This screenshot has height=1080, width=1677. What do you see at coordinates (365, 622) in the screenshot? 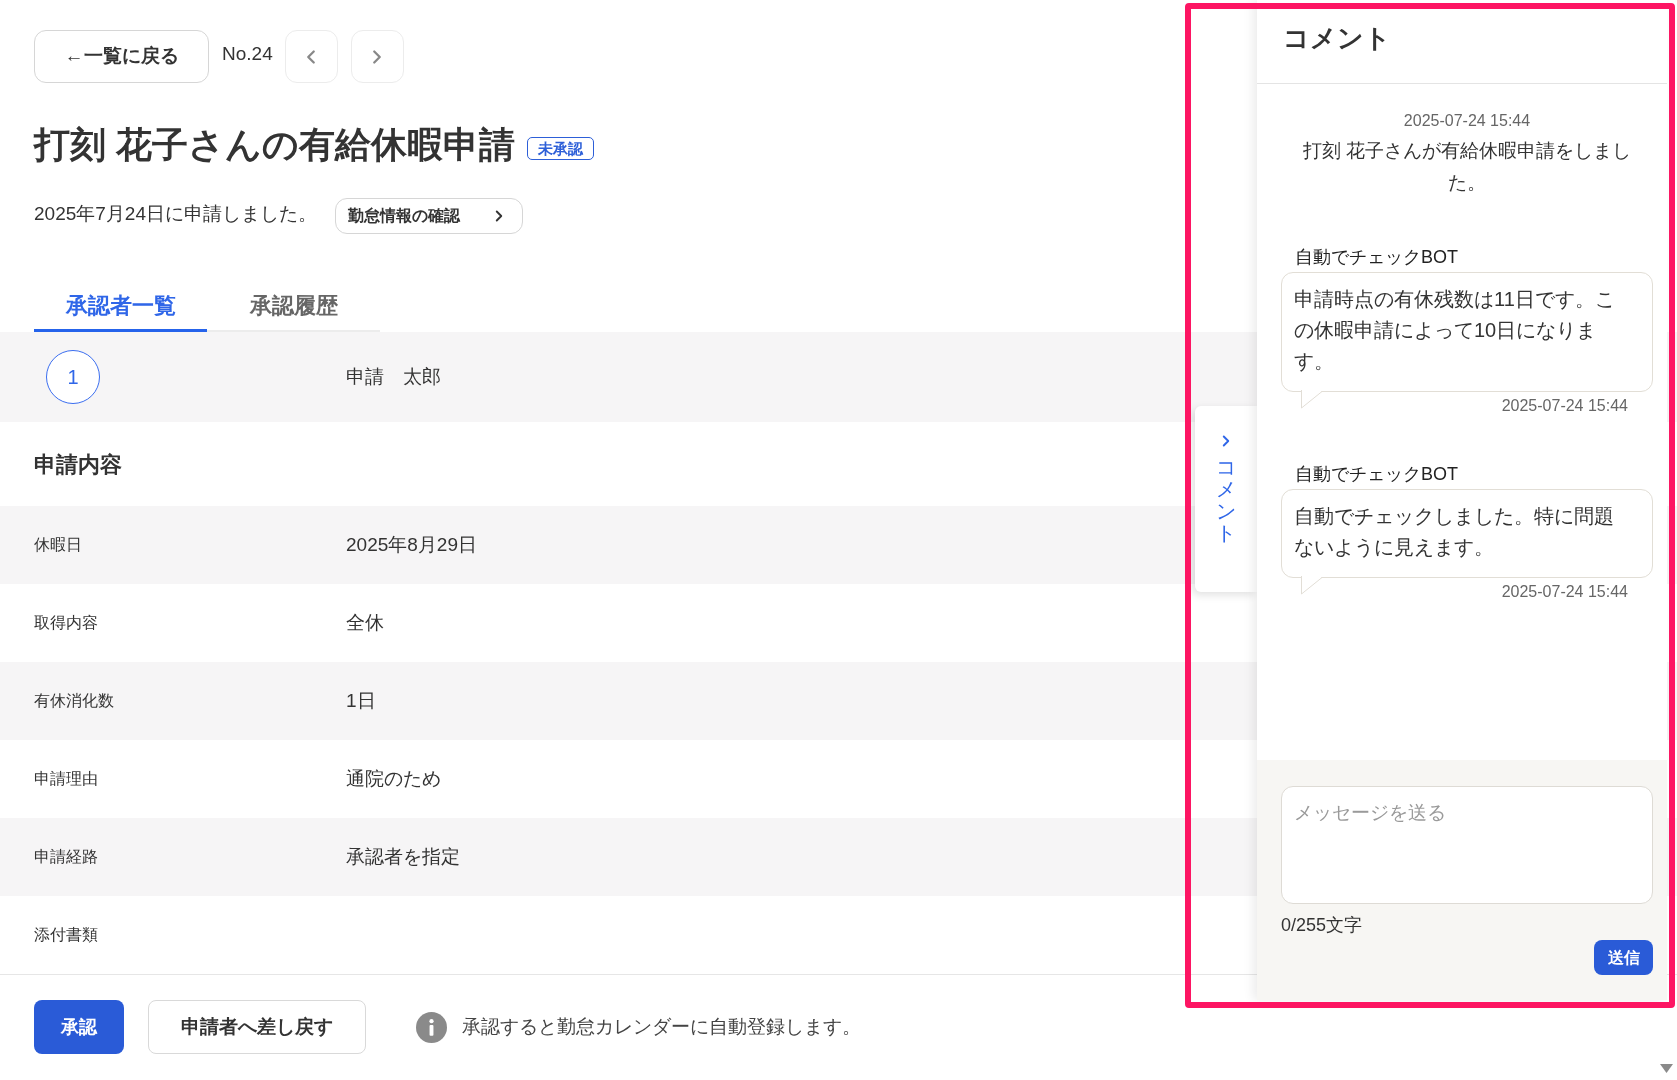
I see `field-value: 全休` at bounding box center [365, 622].